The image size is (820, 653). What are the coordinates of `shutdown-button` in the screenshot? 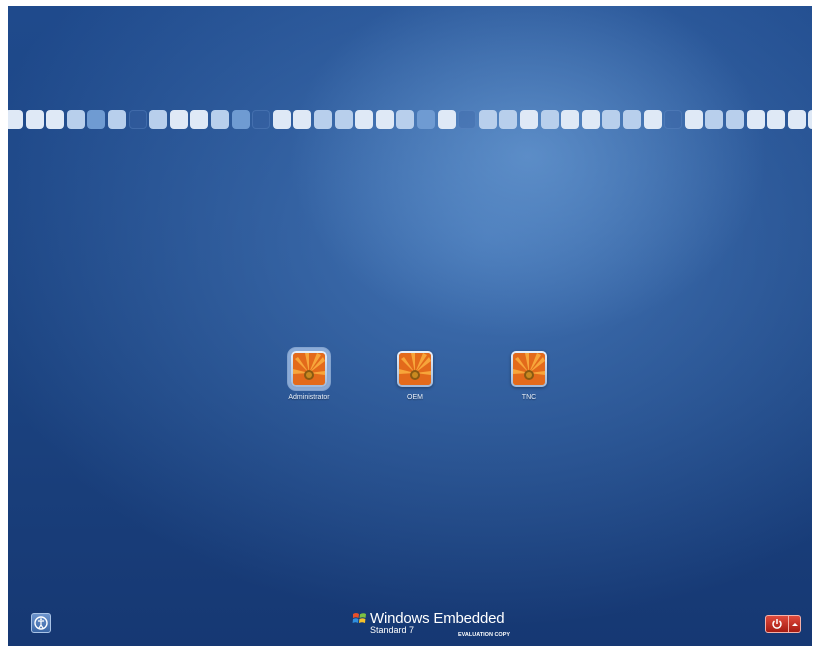 It's located at (777, 624).